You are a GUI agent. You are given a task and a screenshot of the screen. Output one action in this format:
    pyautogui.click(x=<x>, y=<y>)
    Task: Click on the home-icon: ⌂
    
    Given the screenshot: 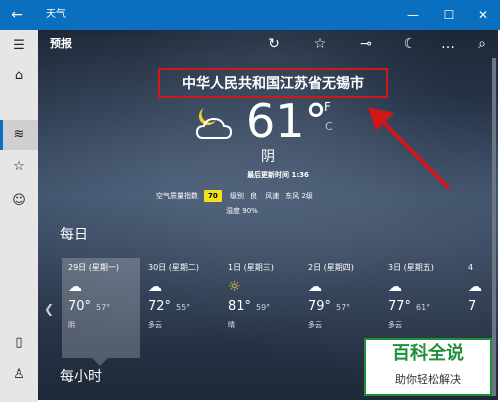 What is the action you would take?
    pyautogui.click(x=19, y=76)
    